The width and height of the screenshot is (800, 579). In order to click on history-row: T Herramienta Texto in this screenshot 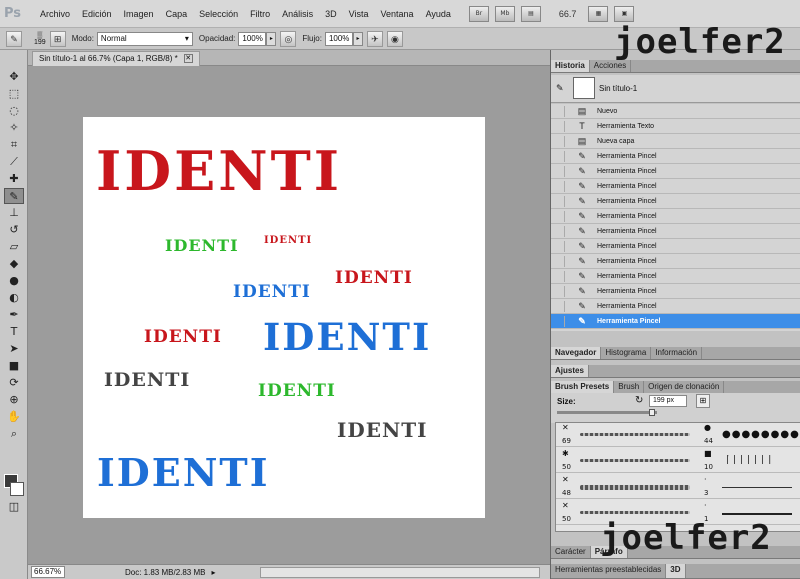, I will do `click(675, 126)`.